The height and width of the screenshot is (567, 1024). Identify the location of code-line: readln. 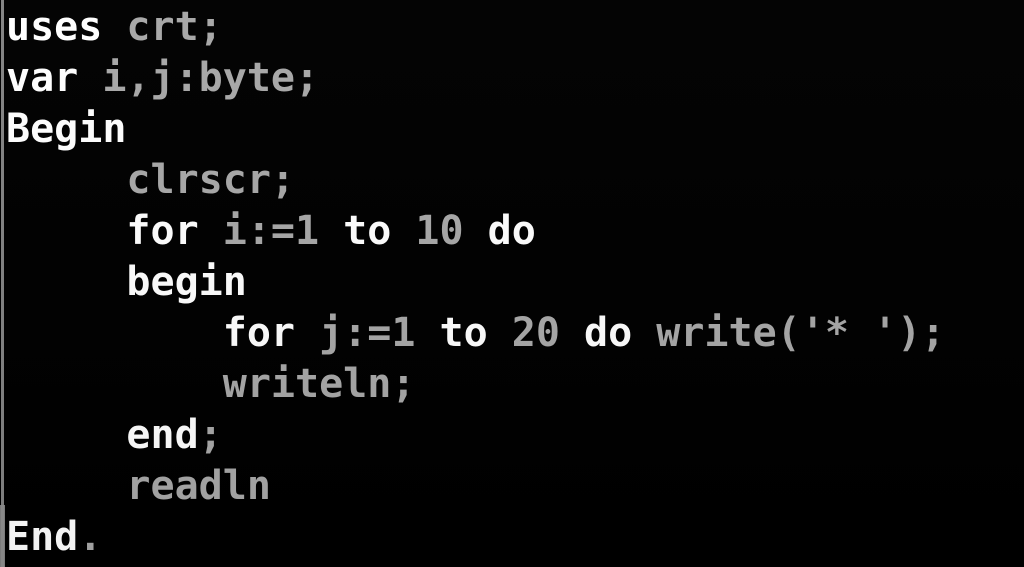
(512, 486).